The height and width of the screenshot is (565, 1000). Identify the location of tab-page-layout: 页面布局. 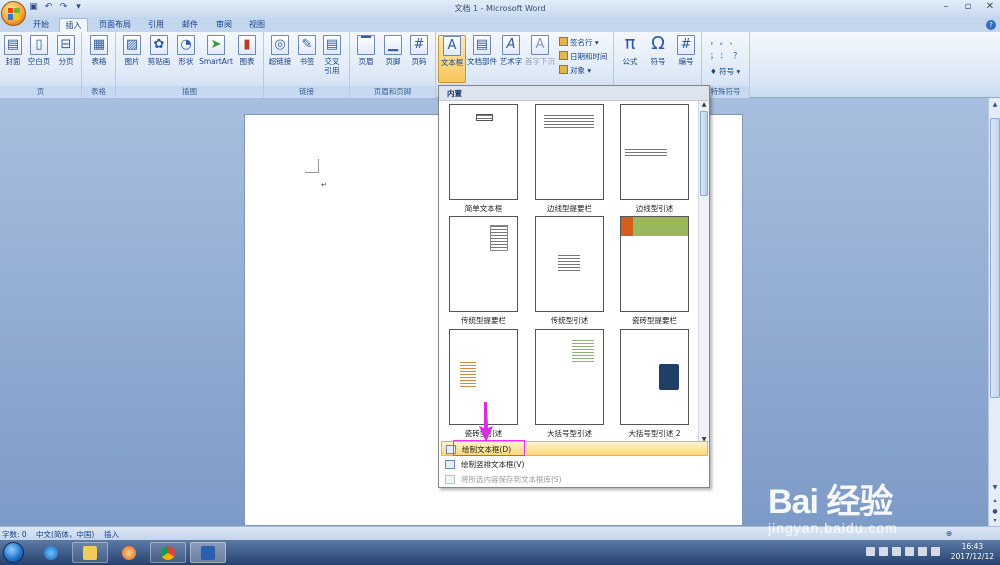
(115, 25).